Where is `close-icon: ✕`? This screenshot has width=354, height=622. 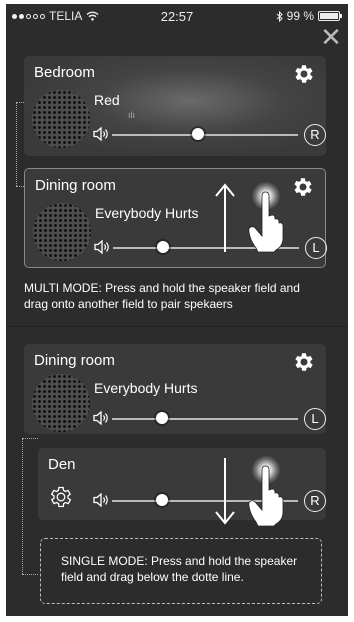
close-icon: ✕ is located at coordinates (331, 37).